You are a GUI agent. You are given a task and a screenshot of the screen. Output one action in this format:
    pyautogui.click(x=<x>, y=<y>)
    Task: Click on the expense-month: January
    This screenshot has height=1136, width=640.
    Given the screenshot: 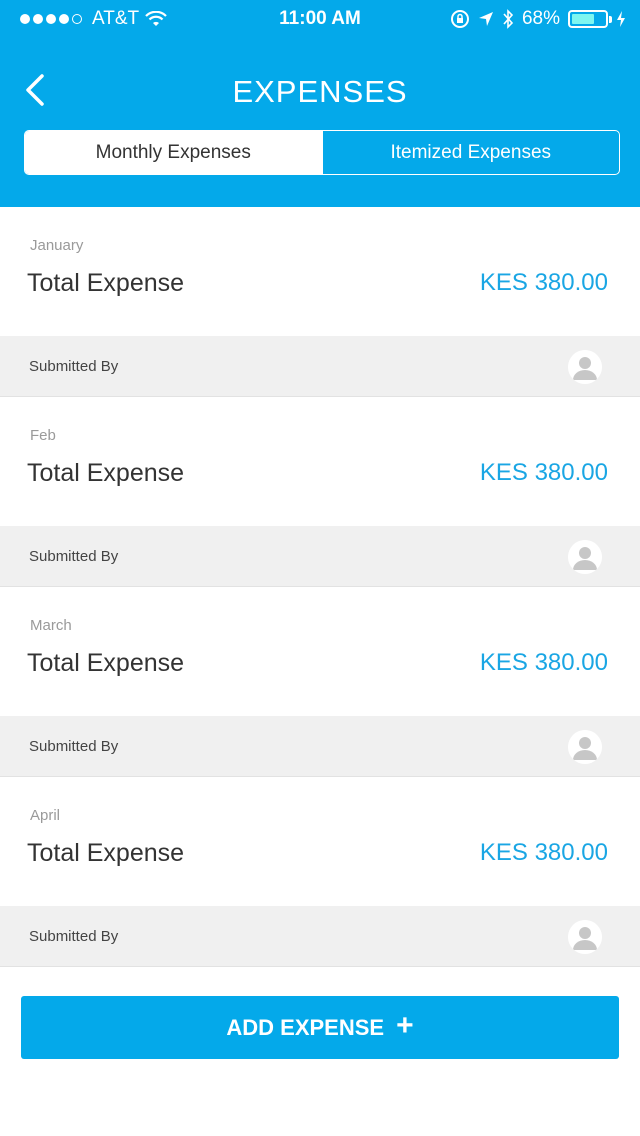 What is the action you would take?
    pyautogui.click(x=57, y=245)
    